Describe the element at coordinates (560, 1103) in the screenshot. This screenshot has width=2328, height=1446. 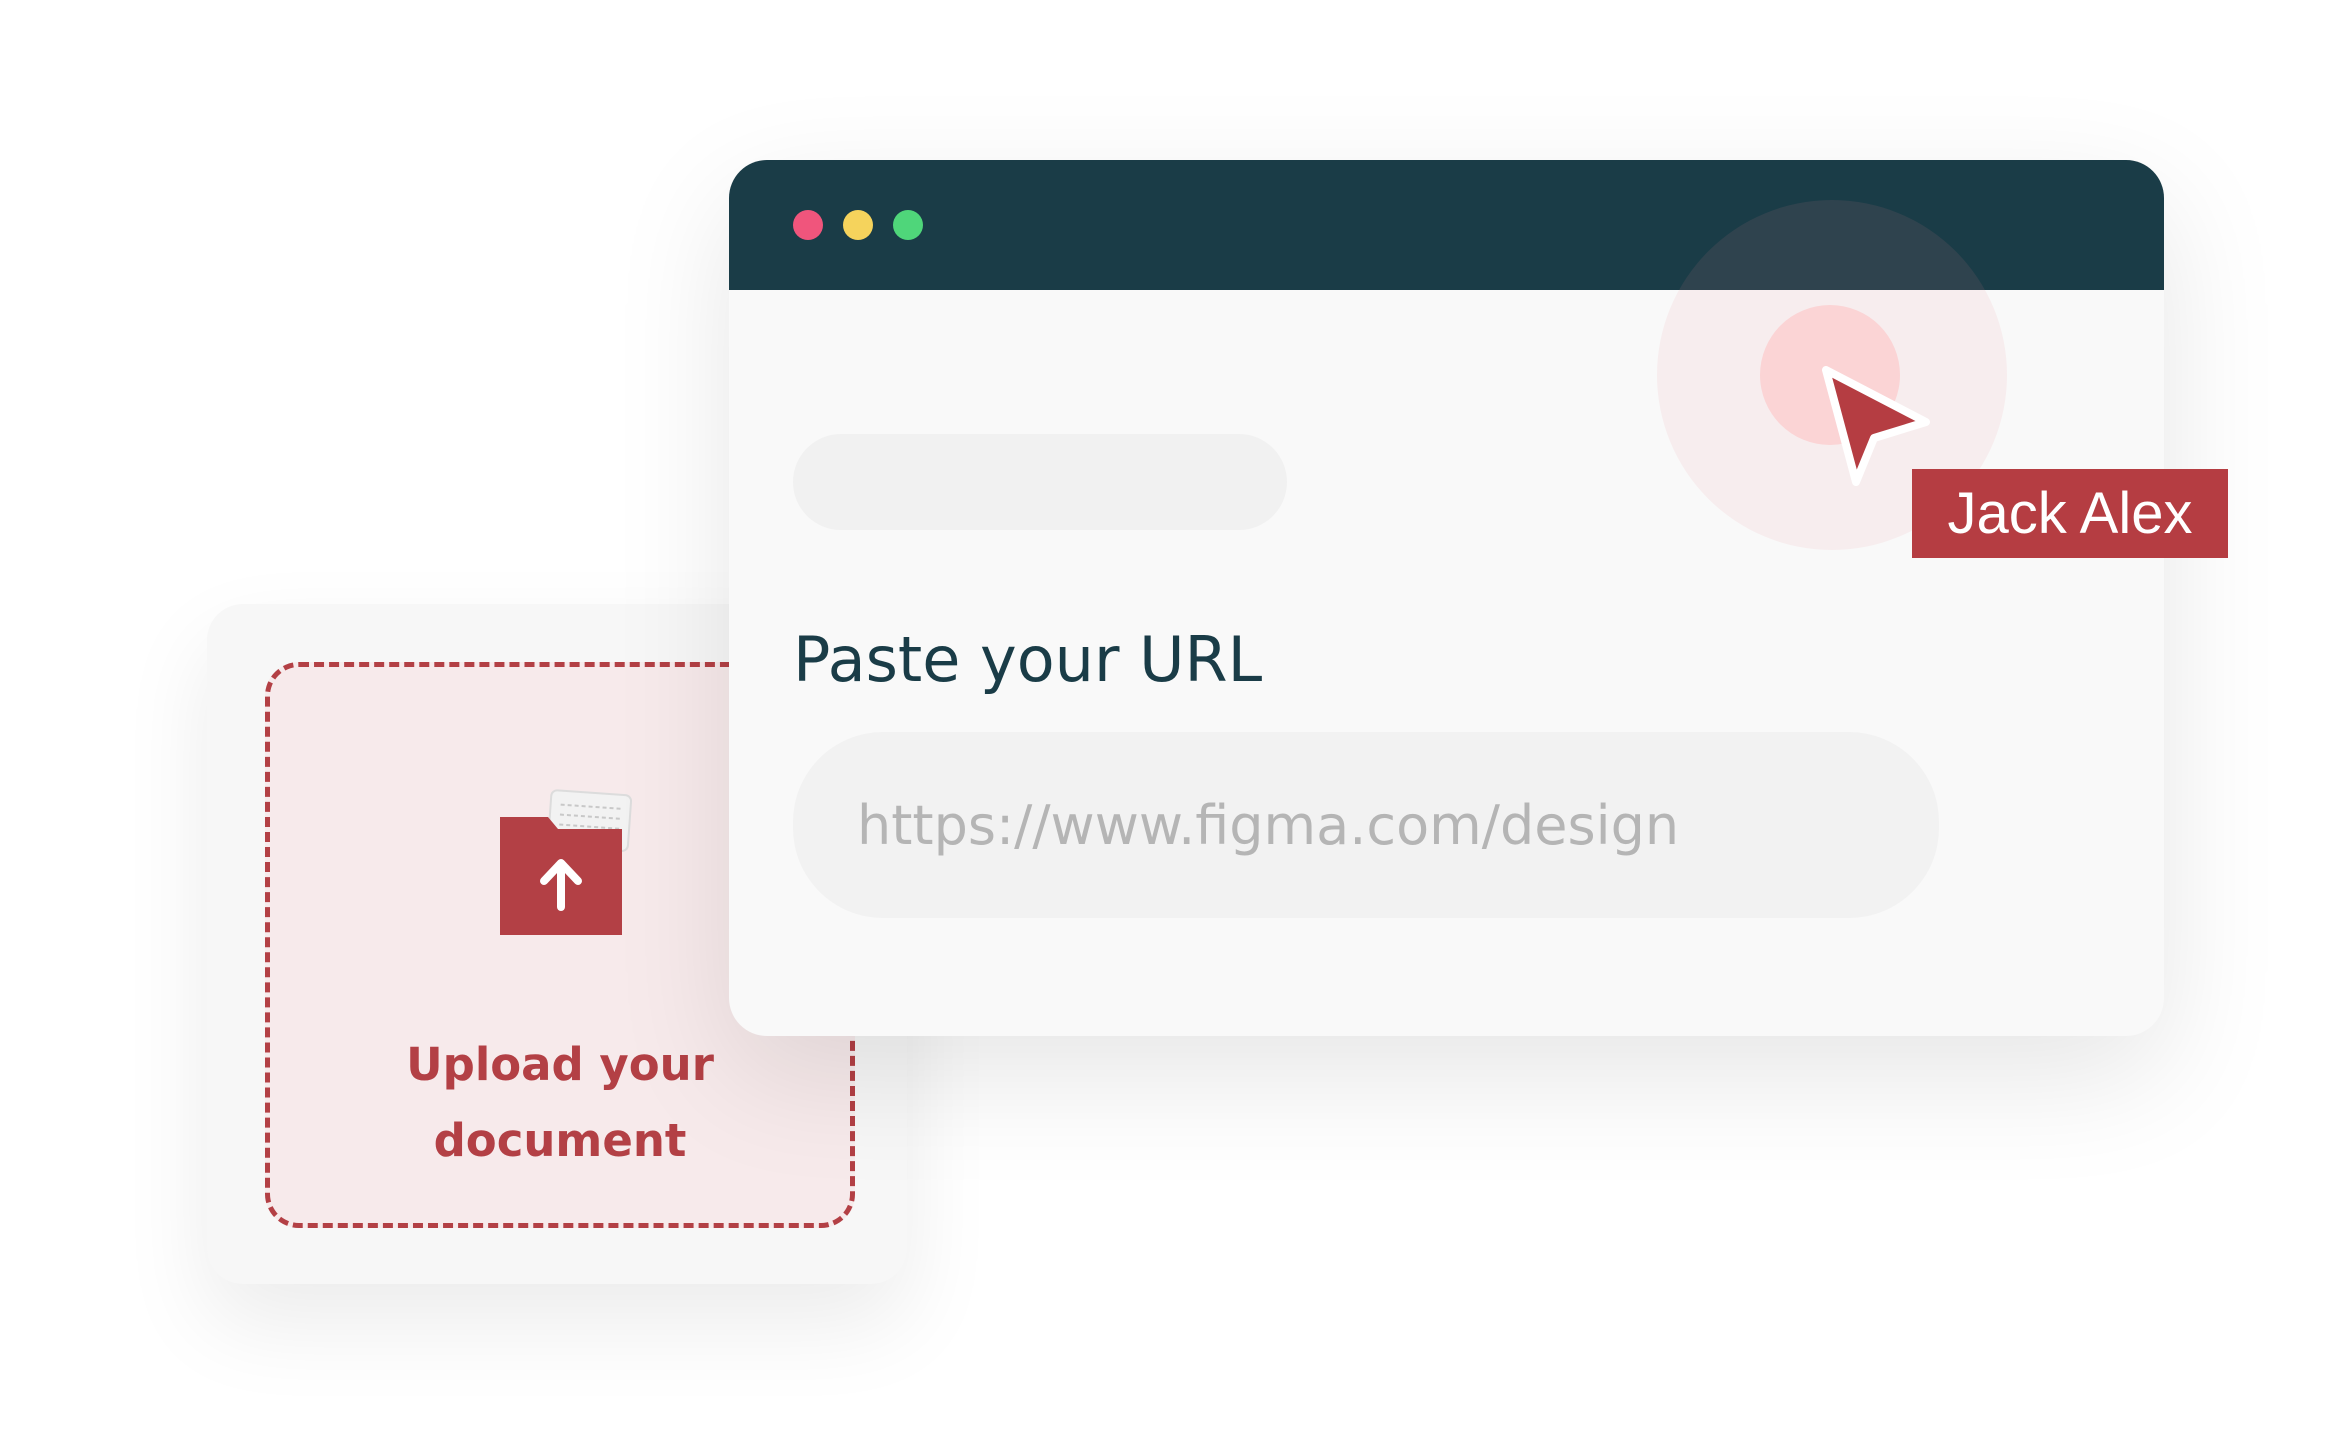
I see `upload-label: Upload your document` at that location.